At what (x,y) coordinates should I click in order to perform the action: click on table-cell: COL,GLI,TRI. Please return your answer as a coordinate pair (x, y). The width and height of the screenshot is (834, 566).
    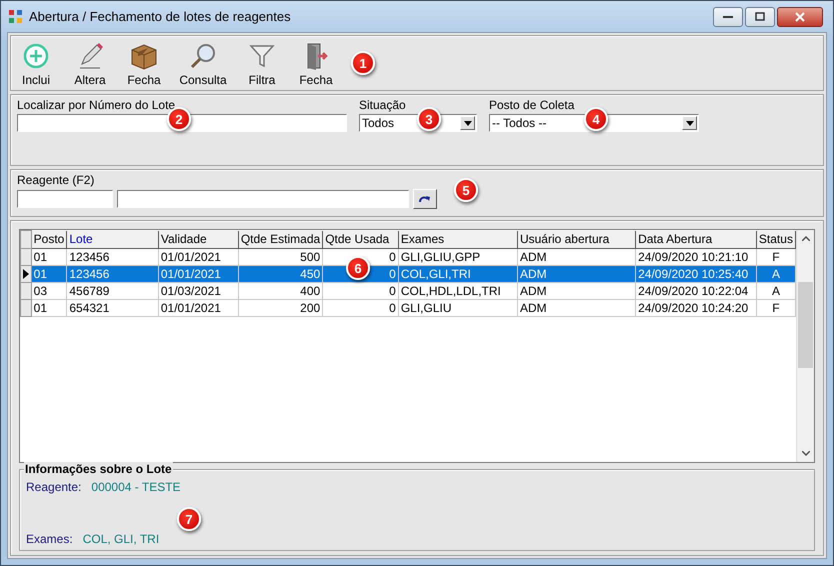
    Looking at the image, I should click on (458, 274).